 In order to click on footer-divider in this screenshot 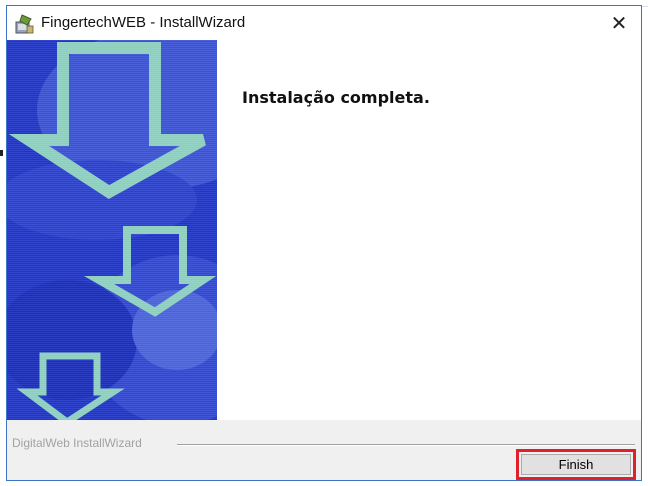, I will do `click(406, 445)`.